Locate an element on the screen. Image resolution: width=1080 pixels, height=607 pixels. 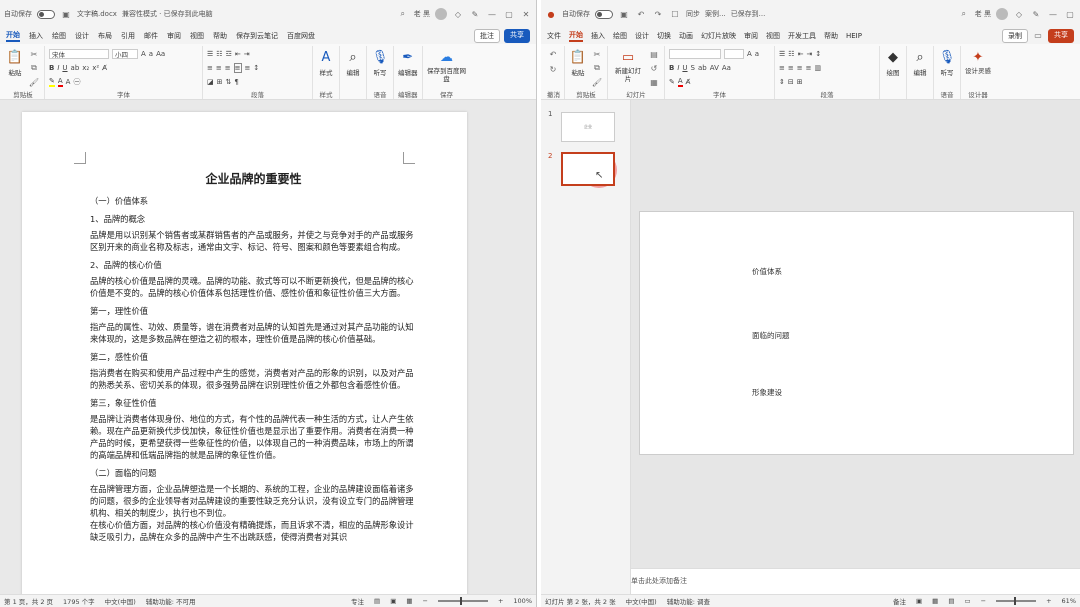
slide-thumbnail-pane: 1 企业 2 ↖ is located at coordinates (586, 347).